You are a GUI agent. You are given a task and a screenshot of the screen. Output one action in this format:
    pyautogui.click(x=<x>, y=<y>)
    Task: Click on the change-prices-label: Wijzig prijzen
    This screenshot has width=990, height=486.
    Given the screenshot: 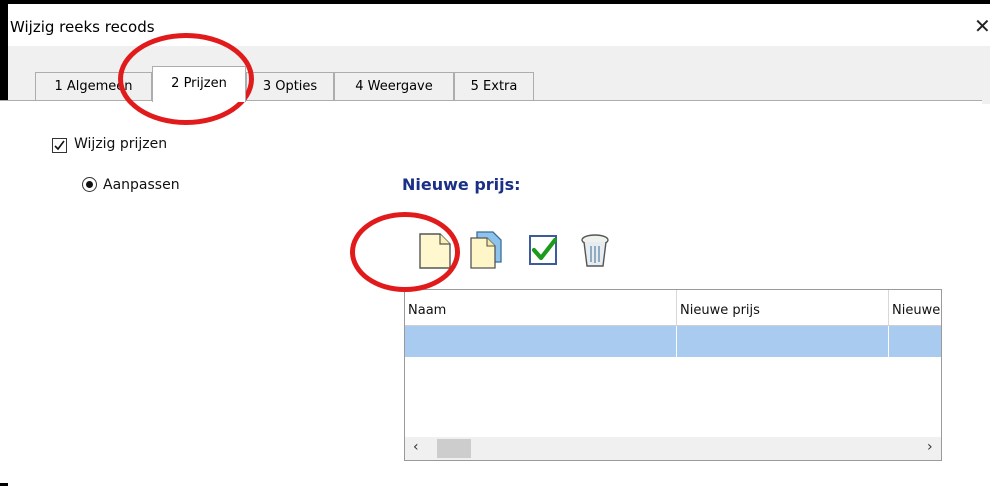 What is the action you would take?
    pyautogui.click(x=120, y=144)
    